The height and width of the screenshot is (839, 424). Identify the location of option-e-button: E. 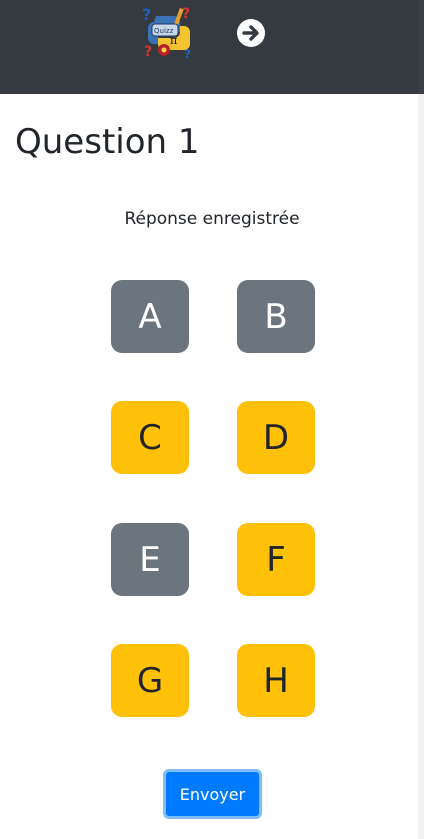
(150, 559).